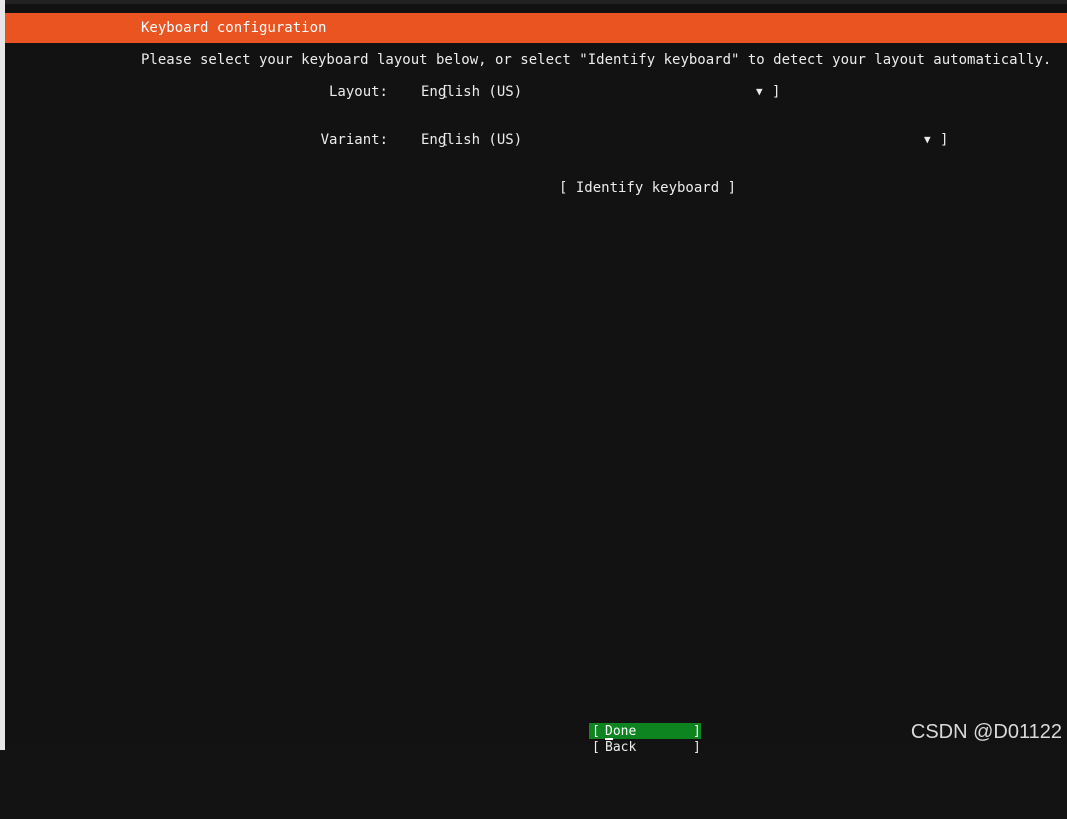 This screenshot has height=819, width=1067. What do you see at coordinates (645, 731) in the screenshot?
I see `done-button: [ Done ]` at bounding box center [645, 731].